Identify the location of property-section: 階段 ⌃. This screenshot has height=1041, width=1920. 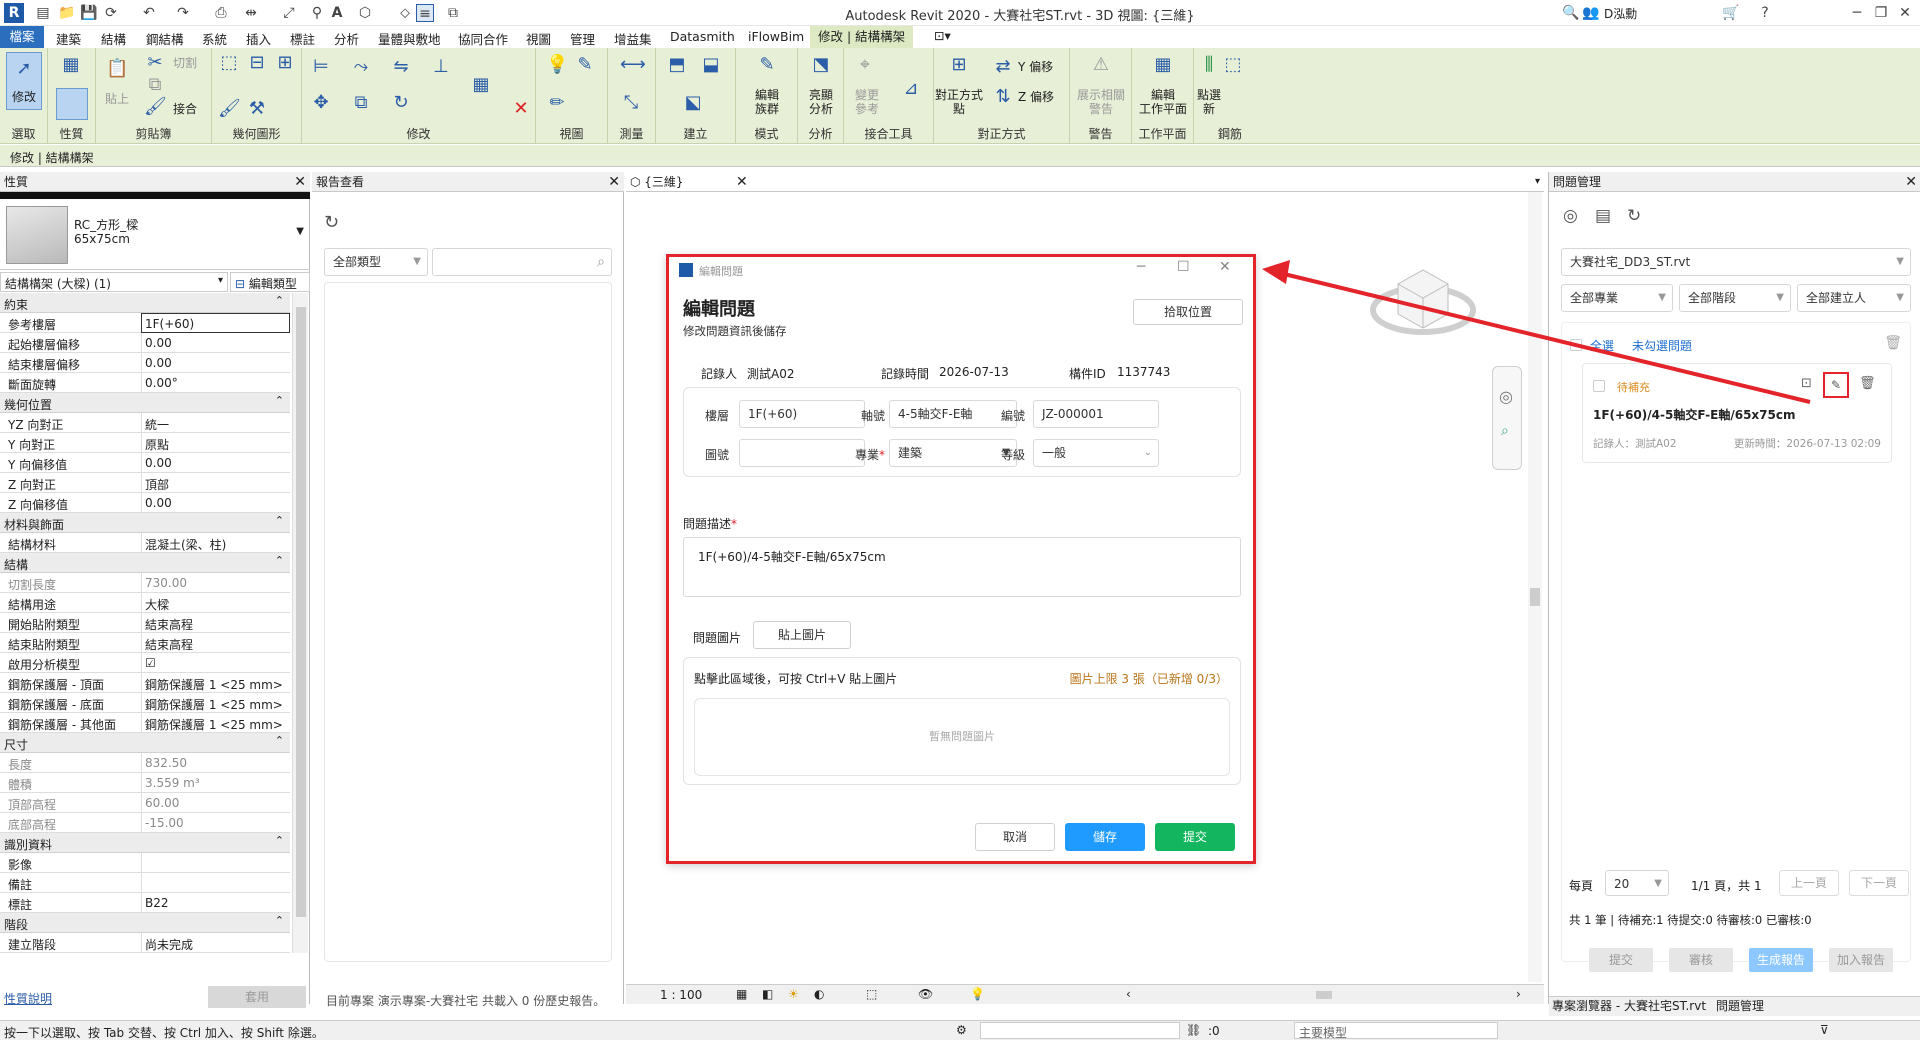
(145, 923).